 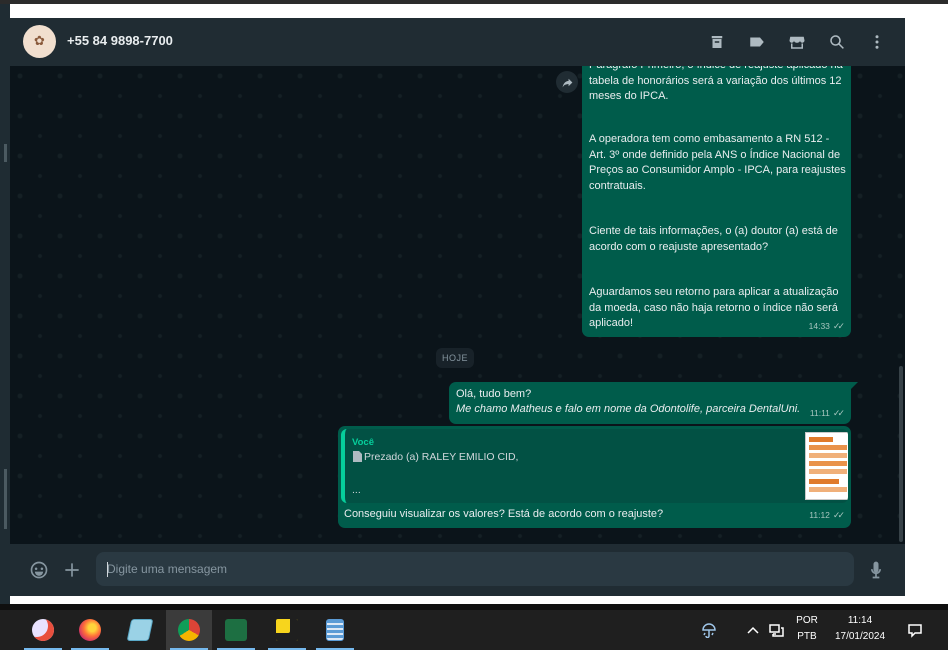 I want to click on avatar-logo: ✿, so click(x=39, y=41).